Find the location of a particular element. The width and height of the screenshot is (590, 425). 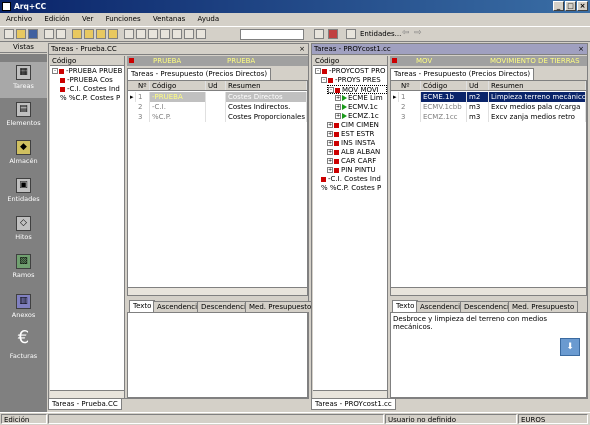

right-tree-node: + PIN PINTU is located at coordinates (351, 170).